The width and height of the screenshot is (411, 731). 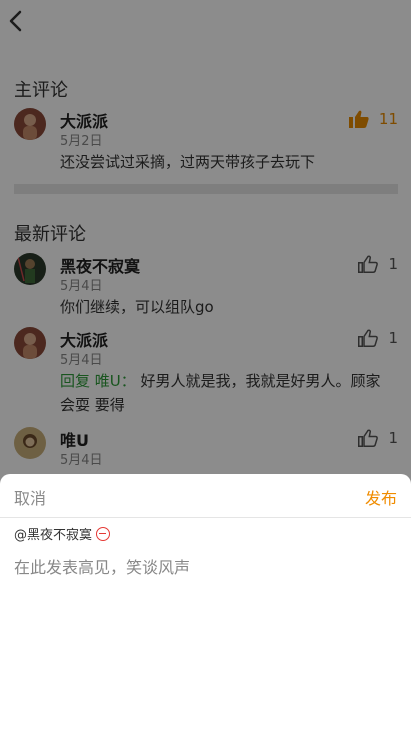 I want to click on cancel-button: 取消, so click(x=30, y=497).